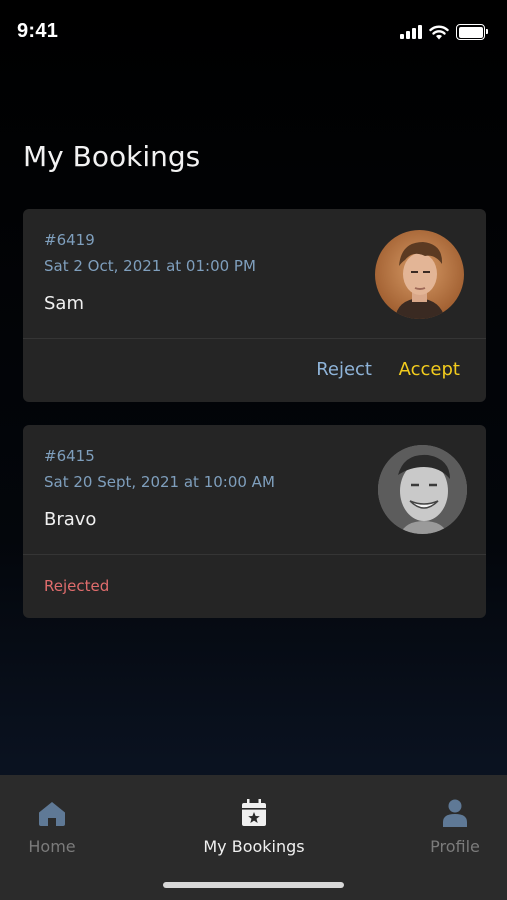 This screenshot has height=900, width=507. I want to click on status-time: 9:41, so click(38, 31).